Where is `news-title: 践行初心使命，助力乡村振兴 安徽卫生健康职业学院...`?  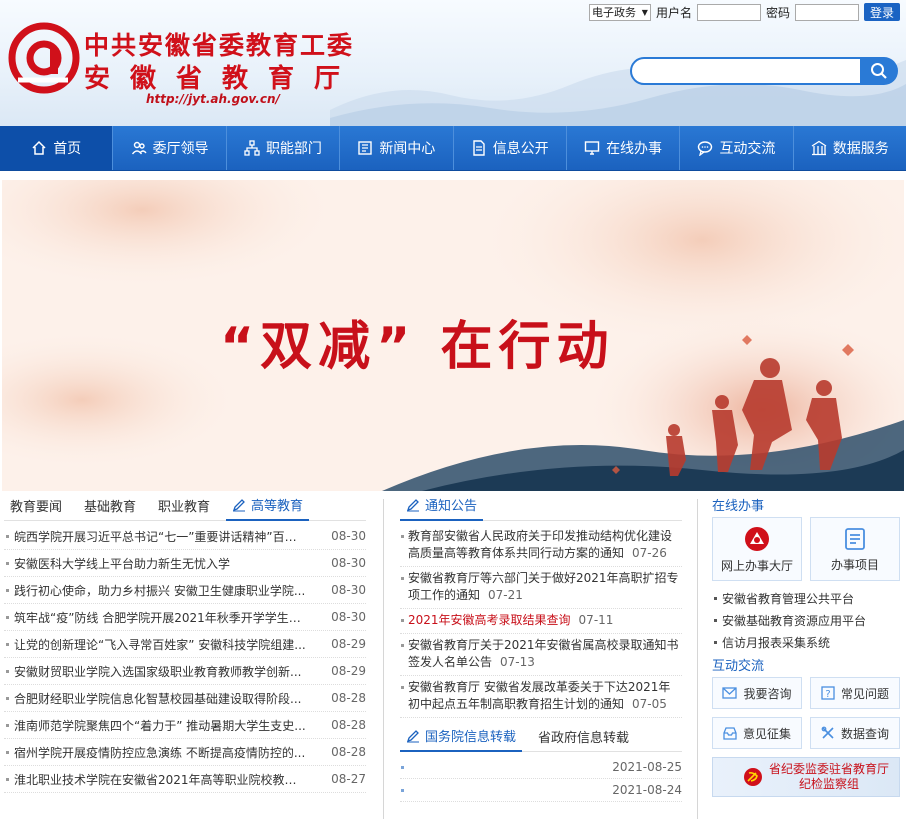 news-title: 践行初心使命，助力乡村振兴 安徽卫生健康职业学院... is located at coordinates (160, 590).